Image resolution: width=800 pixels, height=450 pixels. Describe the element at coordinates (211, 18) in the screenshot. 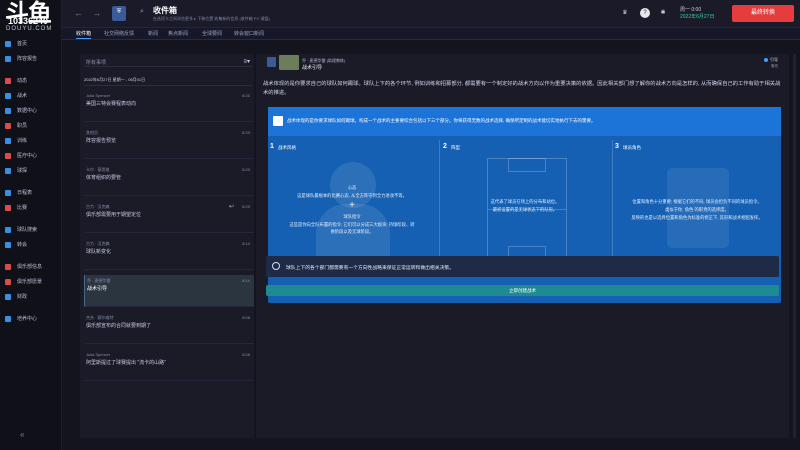

I see `page-subtitle: 在选项卡之间浏览更多 ▸ 下移位置 收集新的信息 (收件箱 PC 键盘)` at that location.